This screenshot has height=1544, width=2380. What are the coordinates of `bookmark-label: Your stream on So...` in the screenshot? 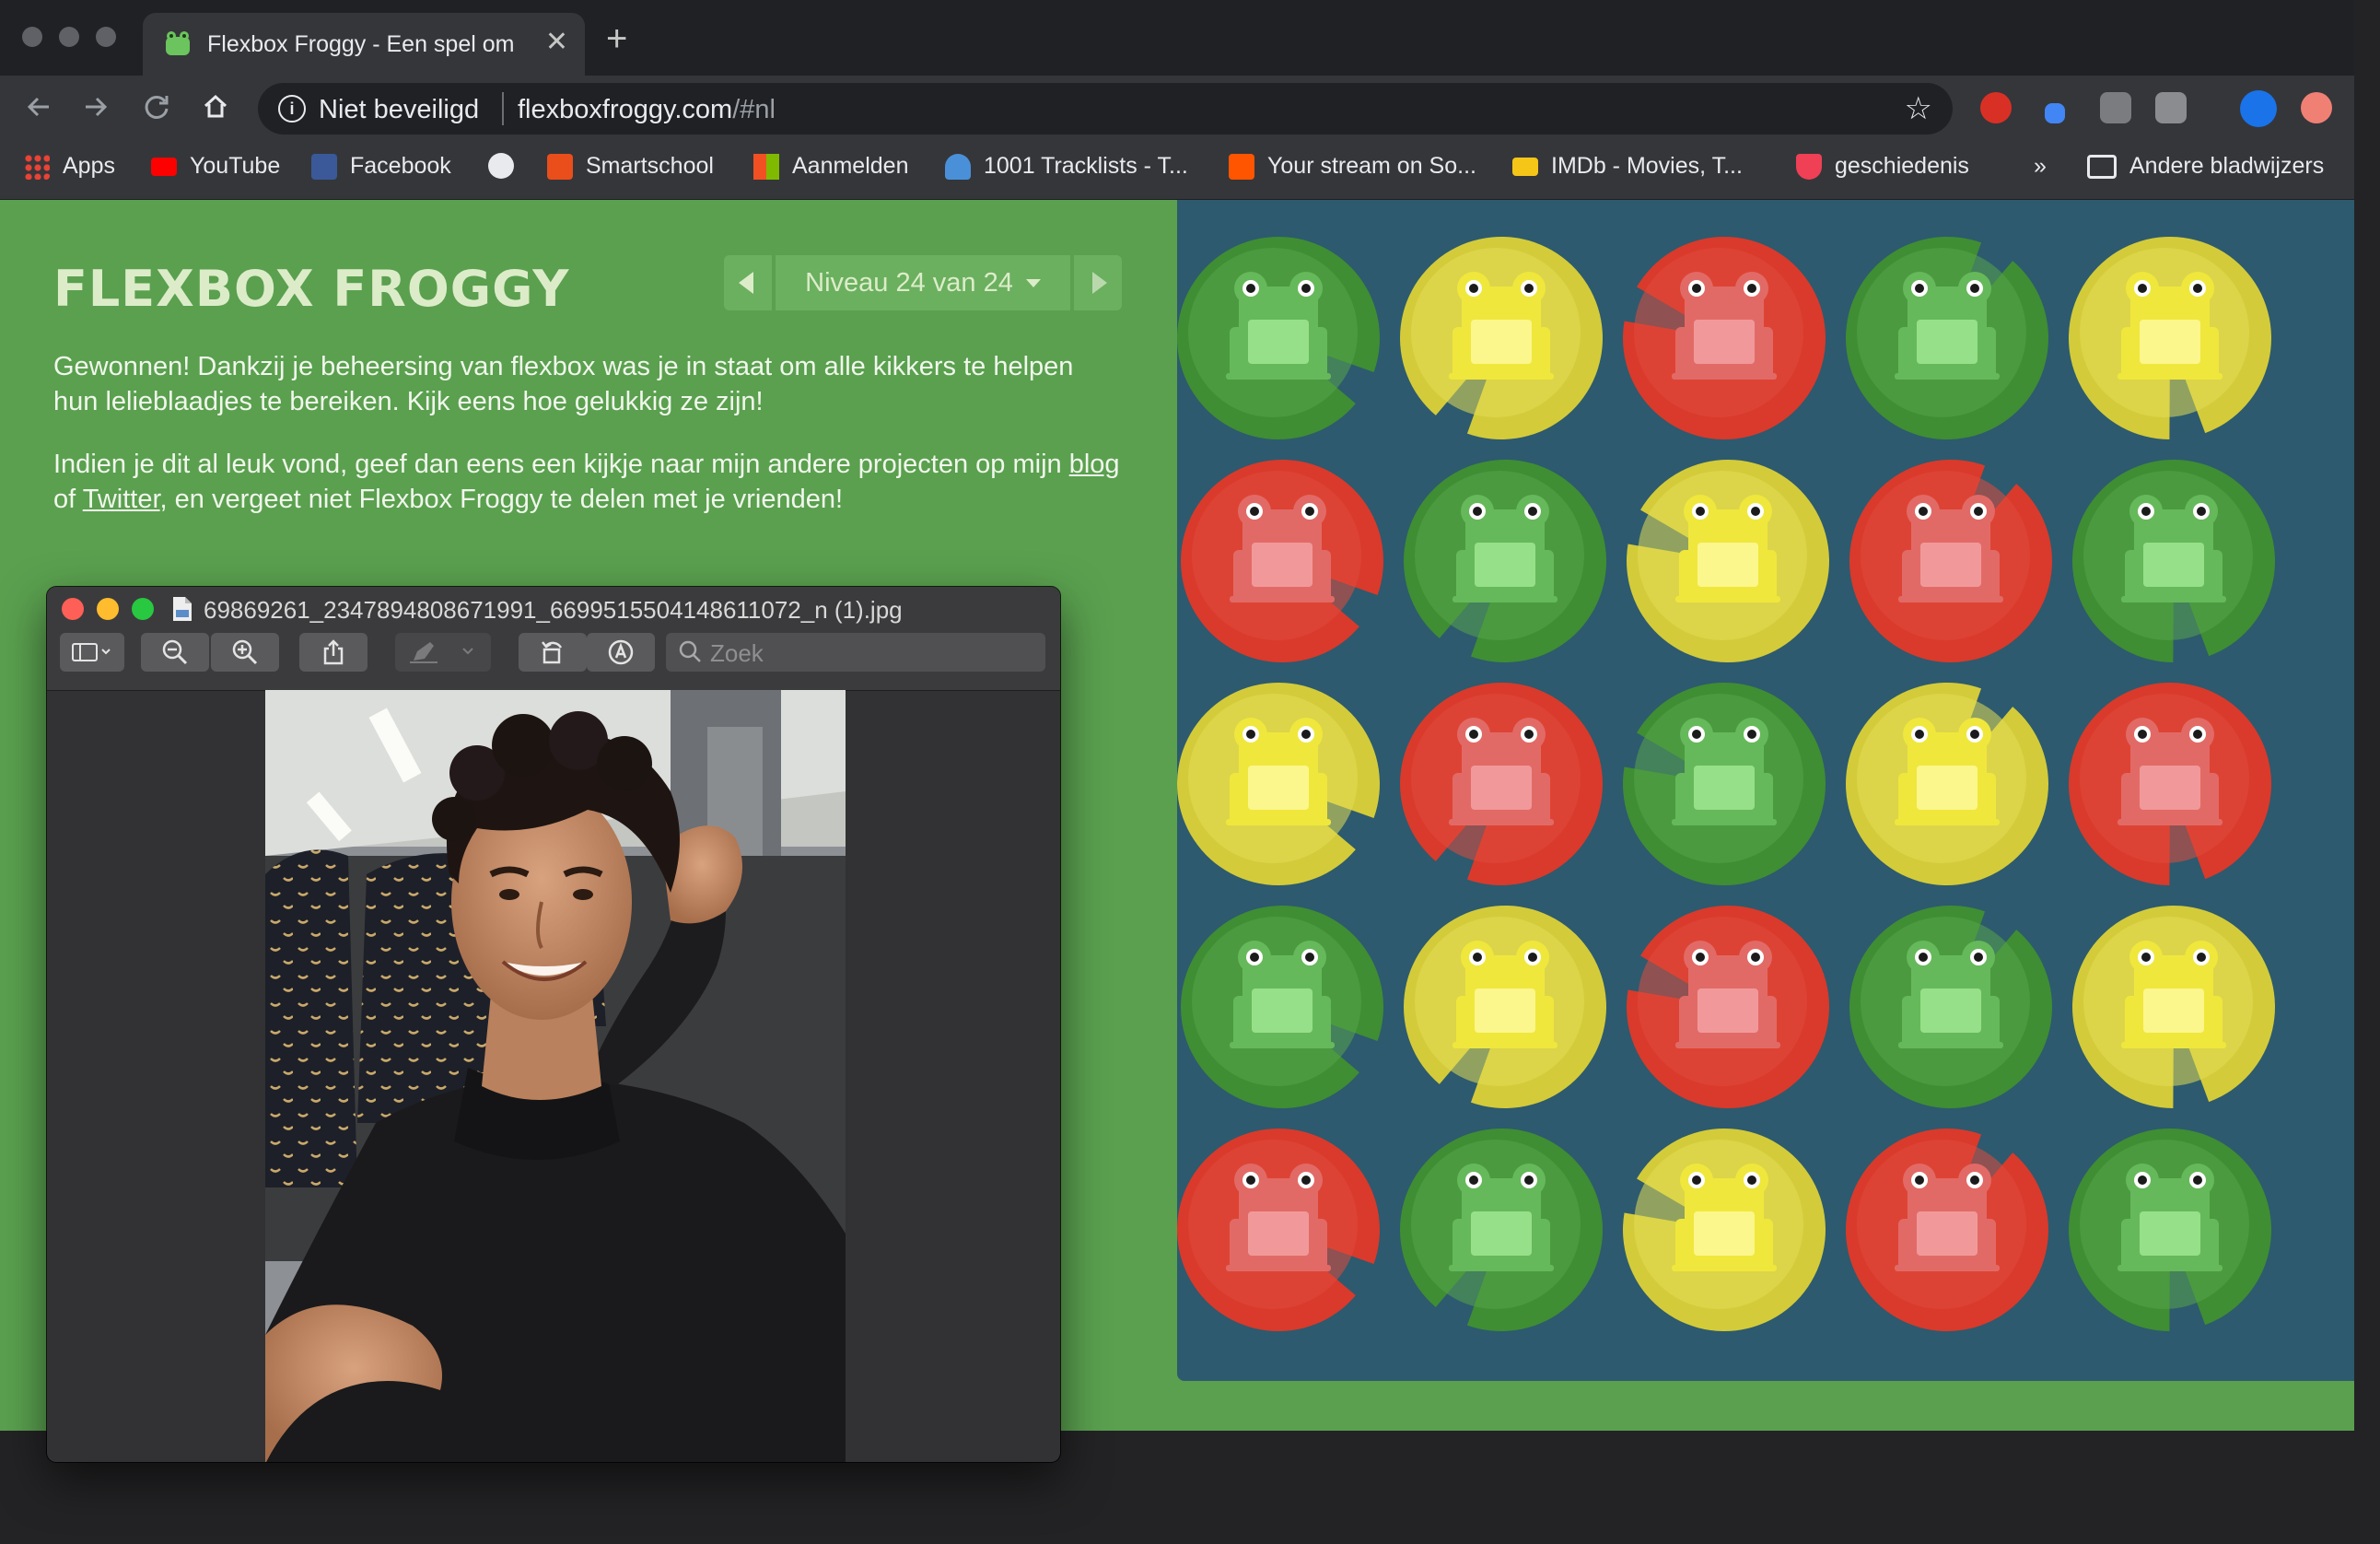 It's located at (1371, 166).